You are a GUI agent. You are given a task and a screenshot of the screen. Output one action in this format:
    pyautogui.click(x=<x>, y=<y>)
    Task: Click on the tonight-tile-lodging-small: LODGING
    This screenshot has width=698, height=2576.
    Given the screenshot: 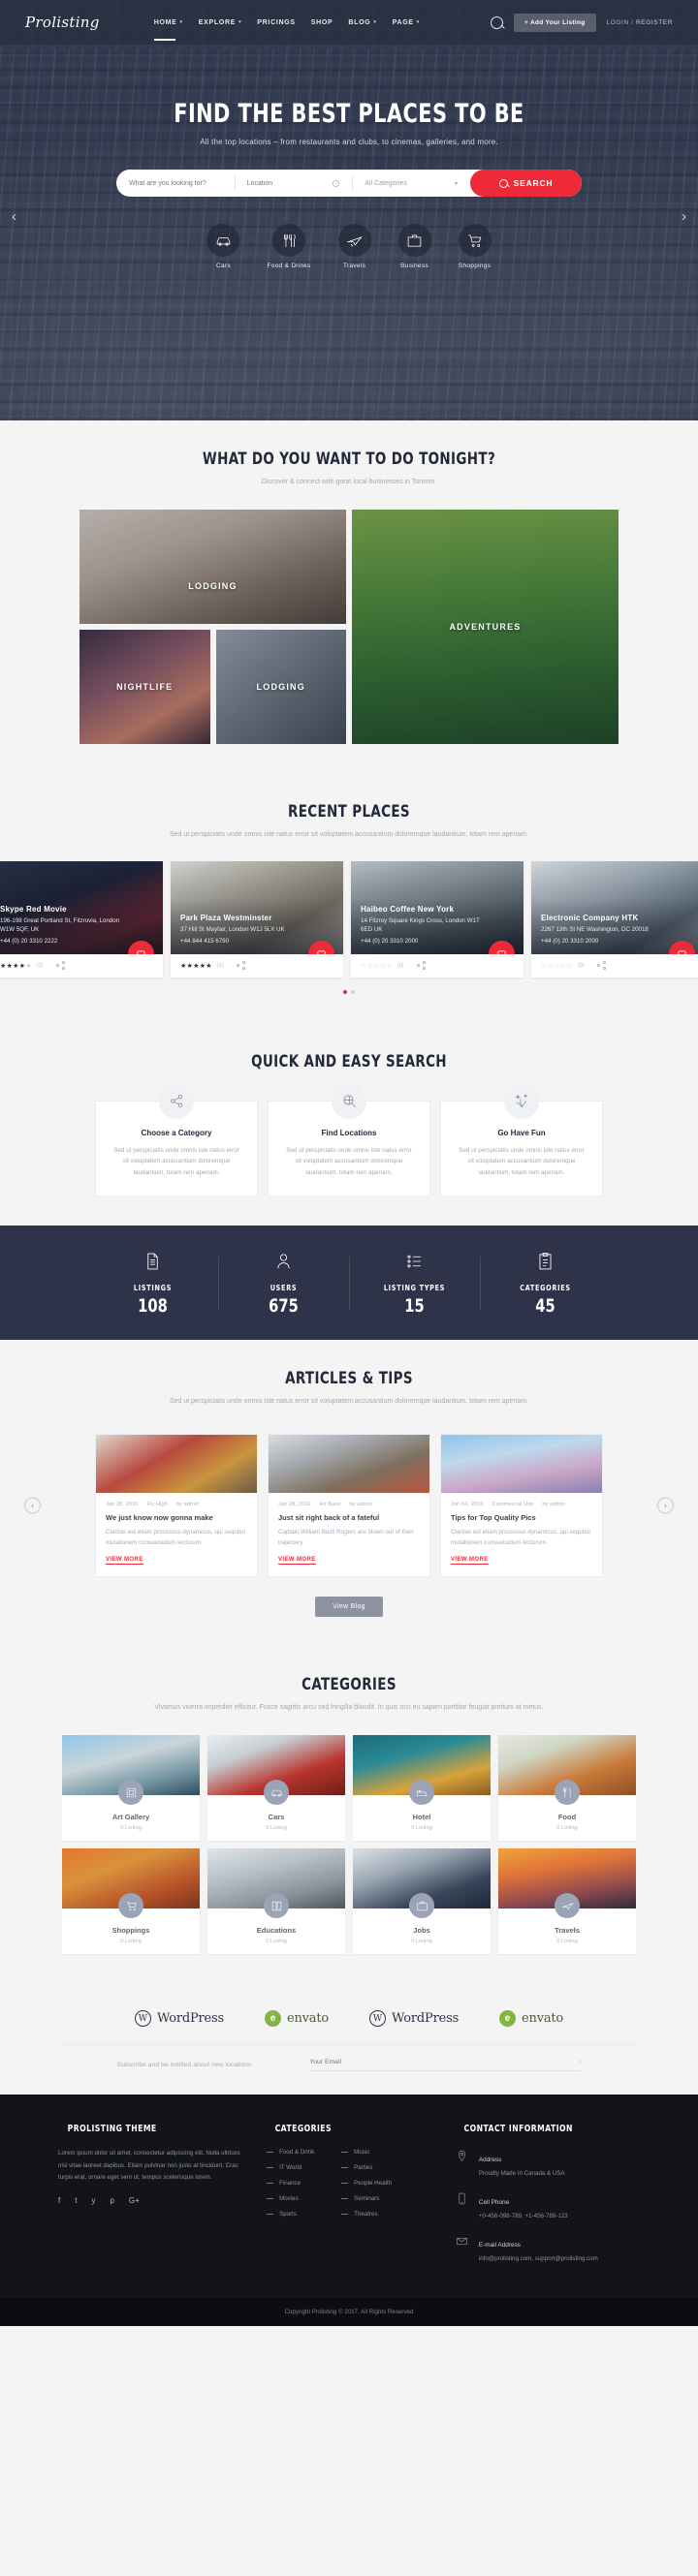 What is the action you would take?
    pyautogui.click(x=280, y=687)
    